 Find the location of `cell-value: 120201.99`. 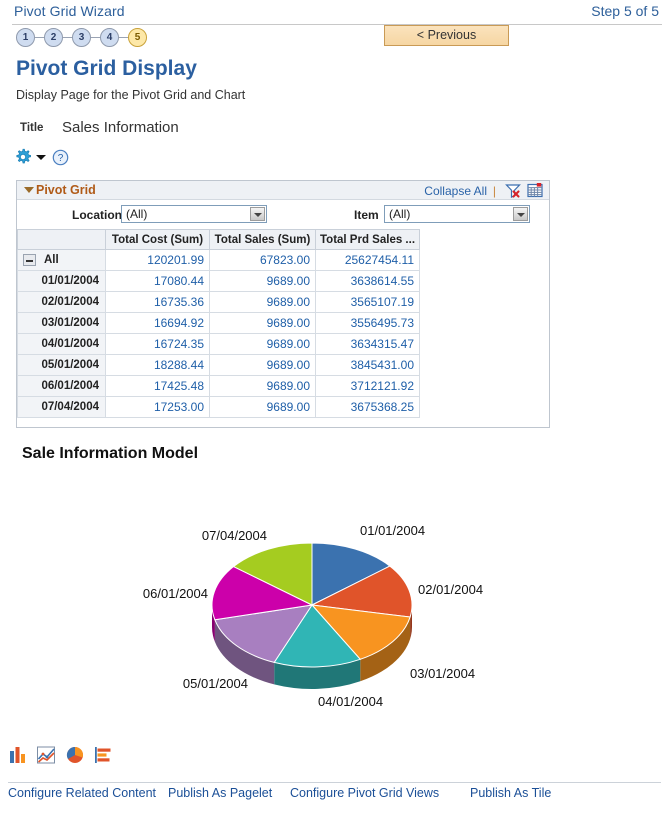

cell-value: 120201.99 is located at coordinates (157, 260).